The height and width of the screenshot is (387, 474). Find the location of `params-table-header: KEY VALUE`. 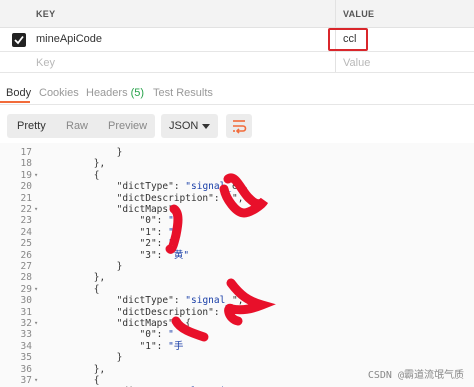

params-table-header: KEY VALUE is located at coordinates (237, 14).